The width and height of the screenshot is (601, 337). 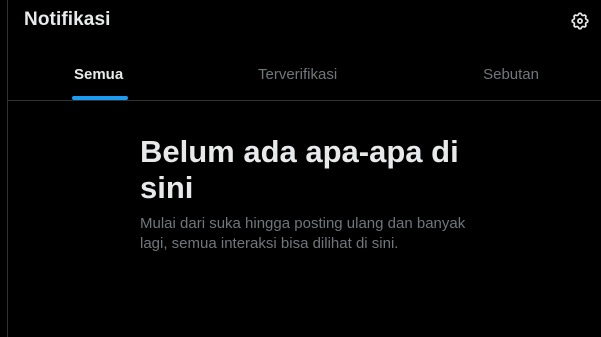 What do you see at coordinates (99, 74) in the screenshot?
I see `tab-label: Semua` at bounding box center [99, 74].